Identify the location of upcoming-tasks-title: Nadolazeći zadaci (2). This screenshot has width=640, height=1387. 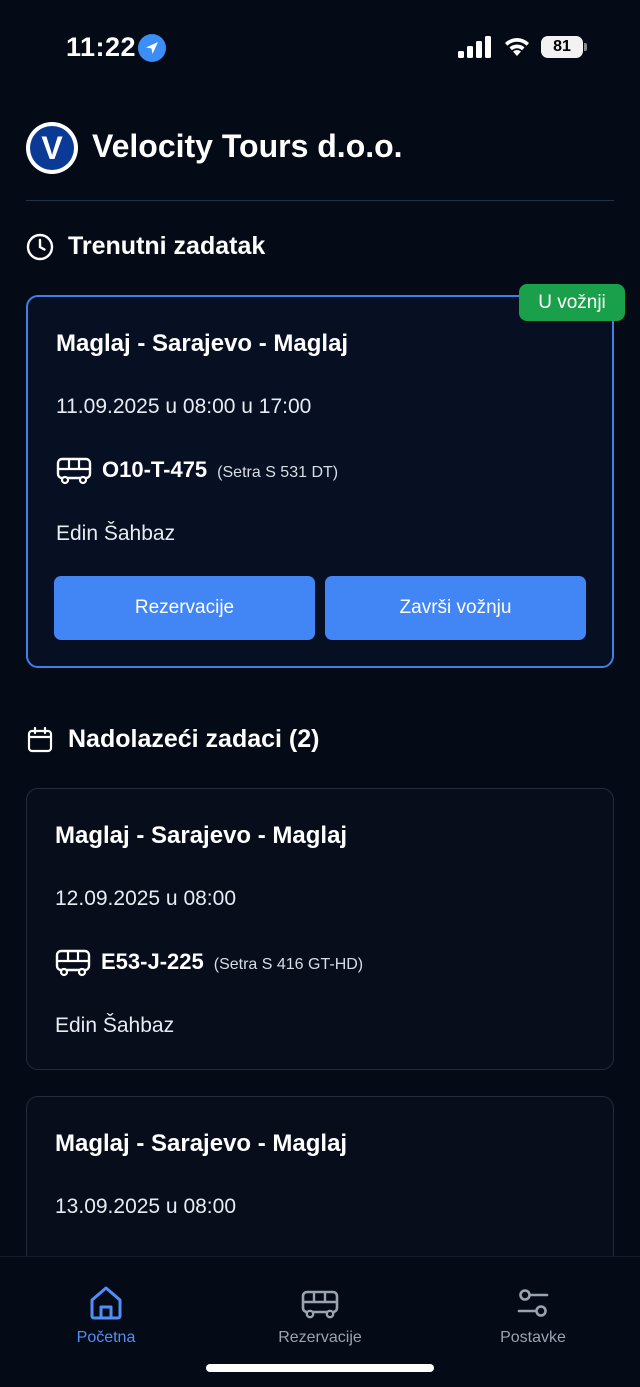
(194, 739).